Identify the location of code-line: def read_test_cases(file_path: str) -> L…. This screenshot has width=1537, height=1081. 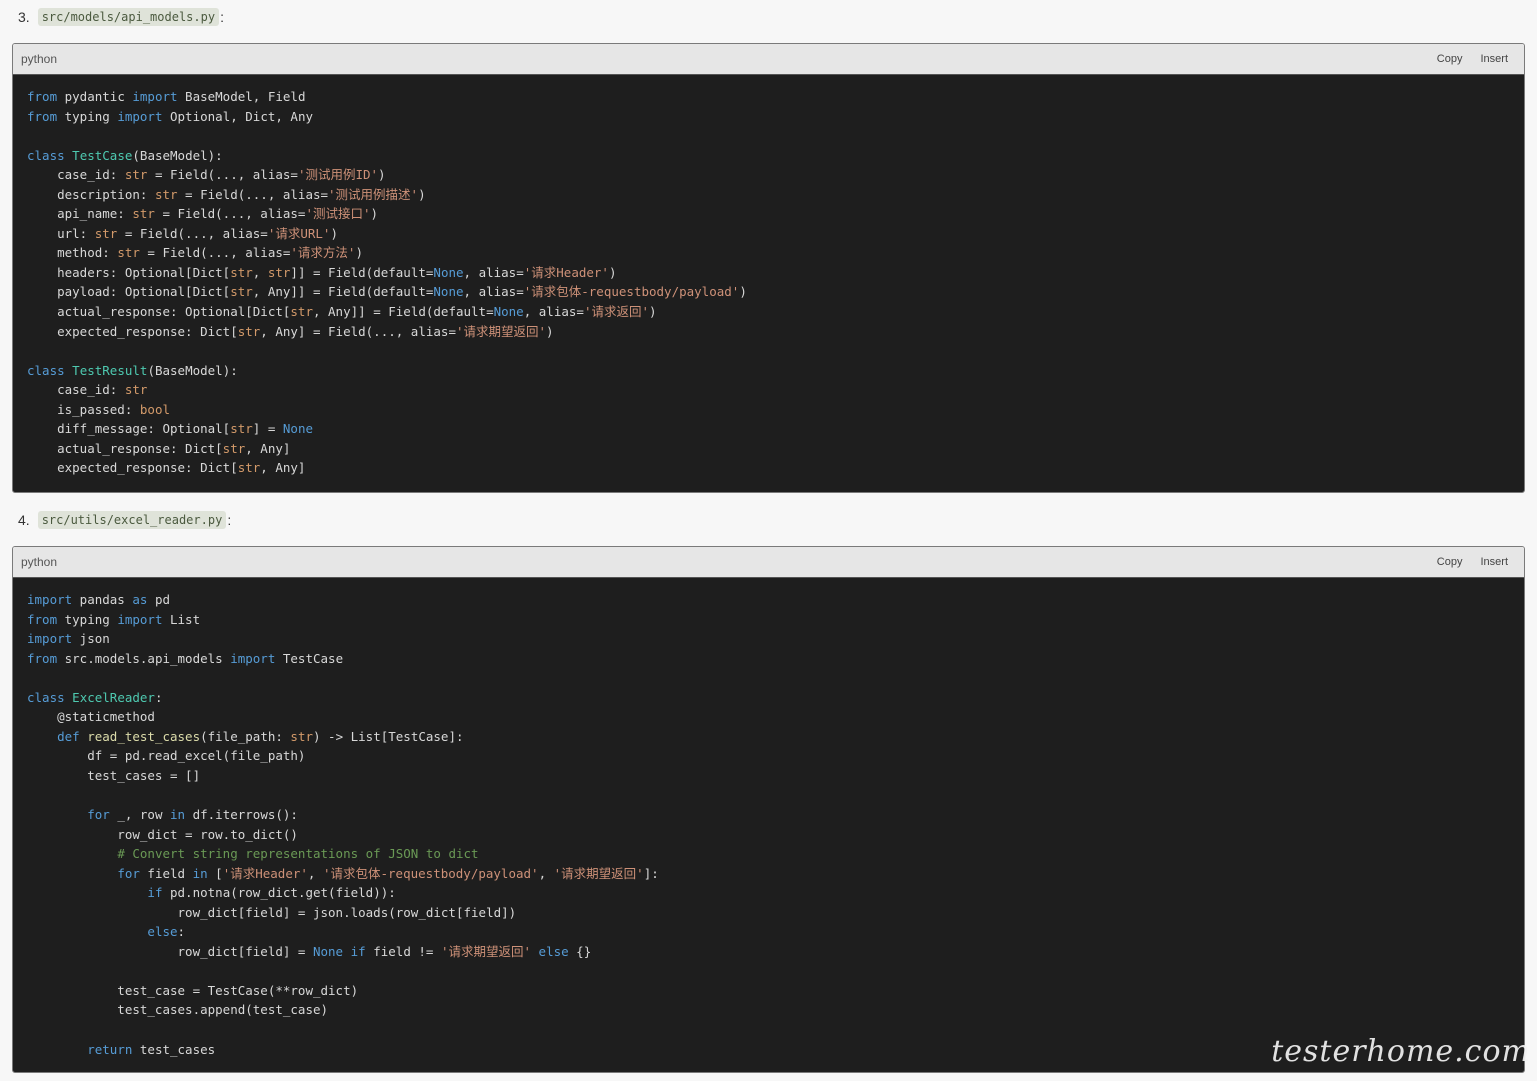
(775, 737).